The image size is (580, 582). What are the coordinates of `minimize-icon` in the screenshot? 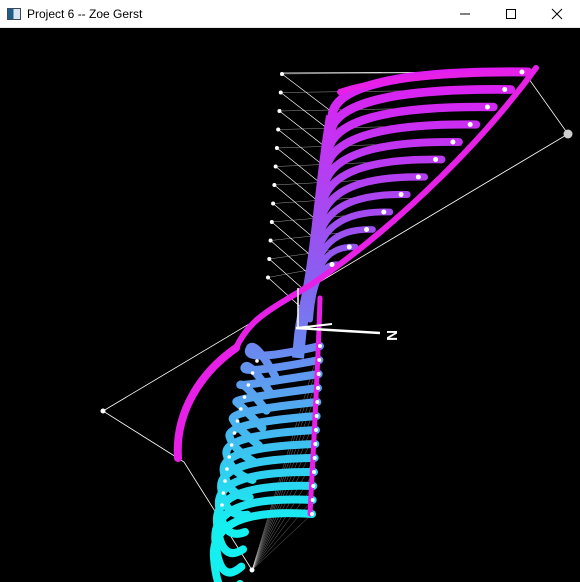 It's located at (465, 13).